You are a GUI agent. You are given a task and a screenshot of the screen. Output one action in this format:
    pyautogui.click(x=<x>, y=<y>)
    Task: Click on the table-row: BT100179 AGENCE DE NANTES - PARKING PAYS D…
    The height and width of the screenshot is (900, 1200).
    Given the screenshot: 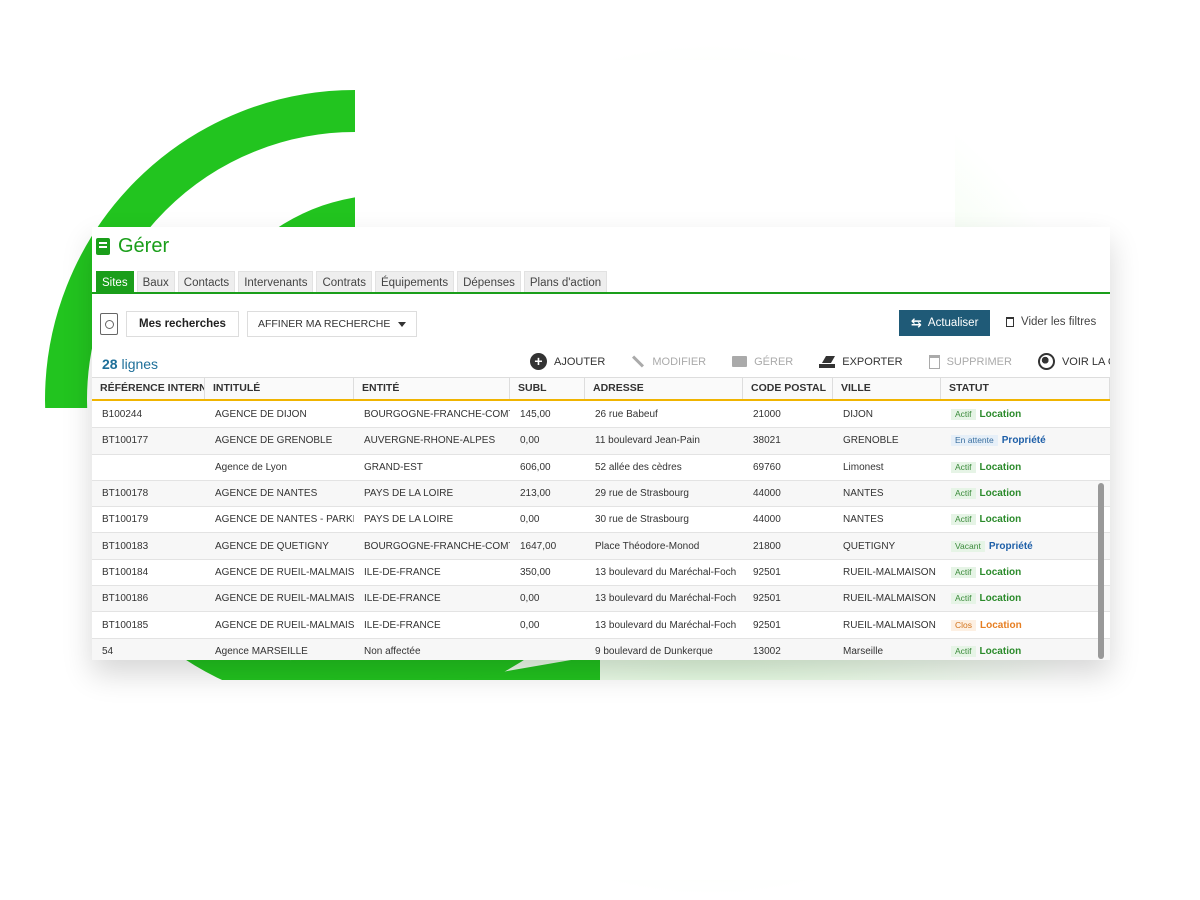 What is the action you would take?
    pyautogui.click(x=601, y=520)
    